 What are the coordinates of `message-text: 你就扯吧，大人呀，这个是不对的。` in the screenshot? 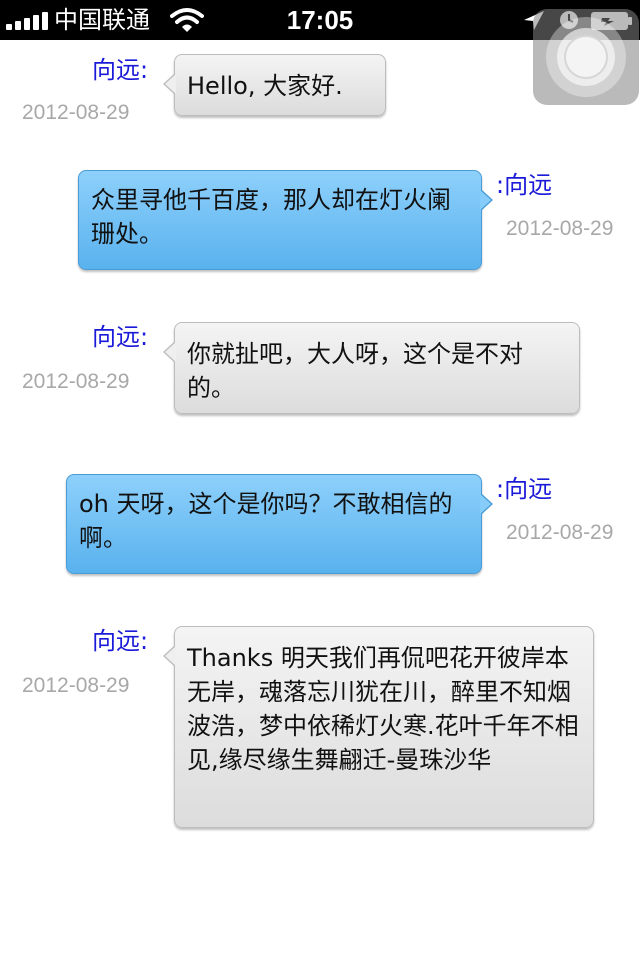 It's located at (355, 371).